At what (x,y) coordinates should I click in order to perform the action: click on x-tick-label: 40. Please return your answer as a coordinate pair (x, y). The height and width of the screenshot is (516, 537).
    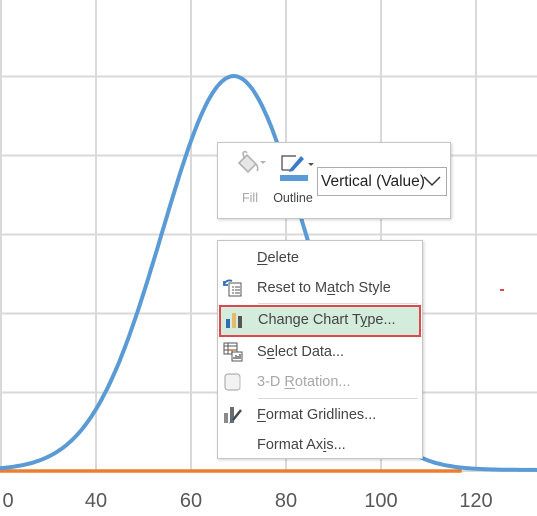
    Looking at the image, I should click on (96, 501).